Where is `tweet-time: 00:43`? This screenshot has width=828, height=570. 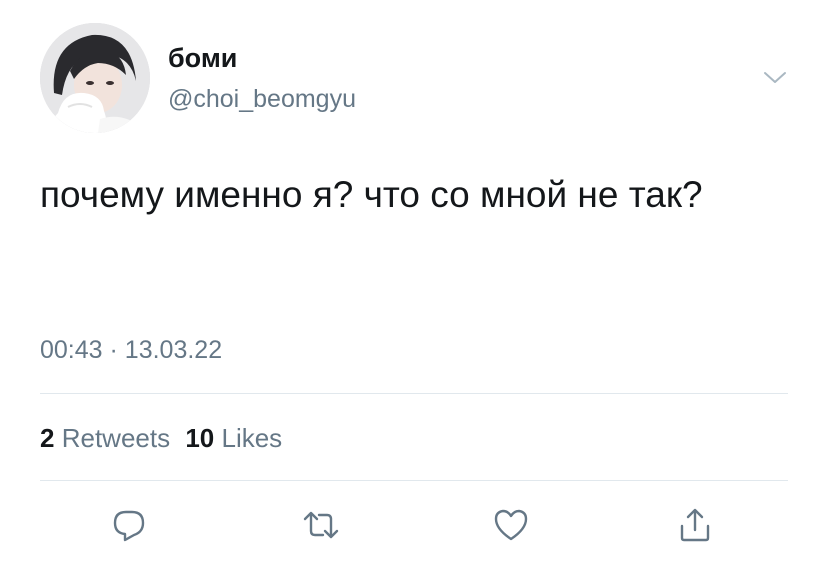 tweet-time: 00:43 is located at coordinates (71, 350).